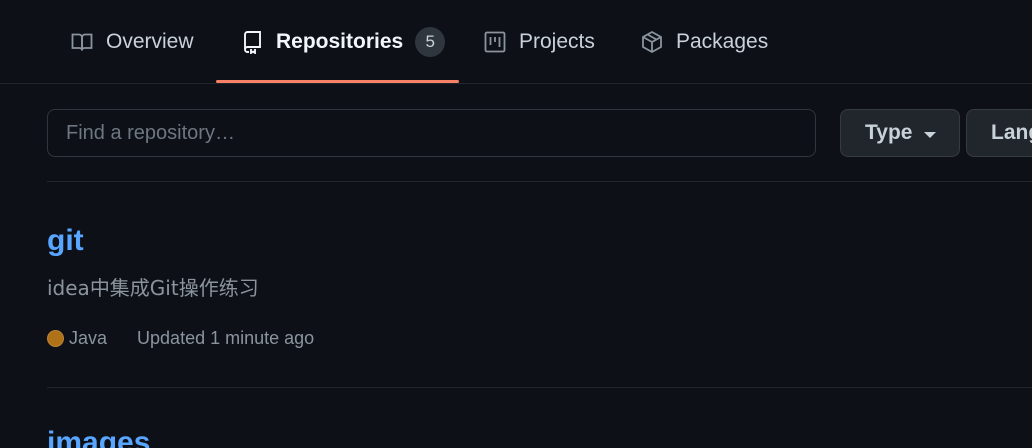 This screenshot has height=448, width=1032. Describe the element at coordinates (98, 437) in the screenshot. I see `repo-name-link: images` at that location.